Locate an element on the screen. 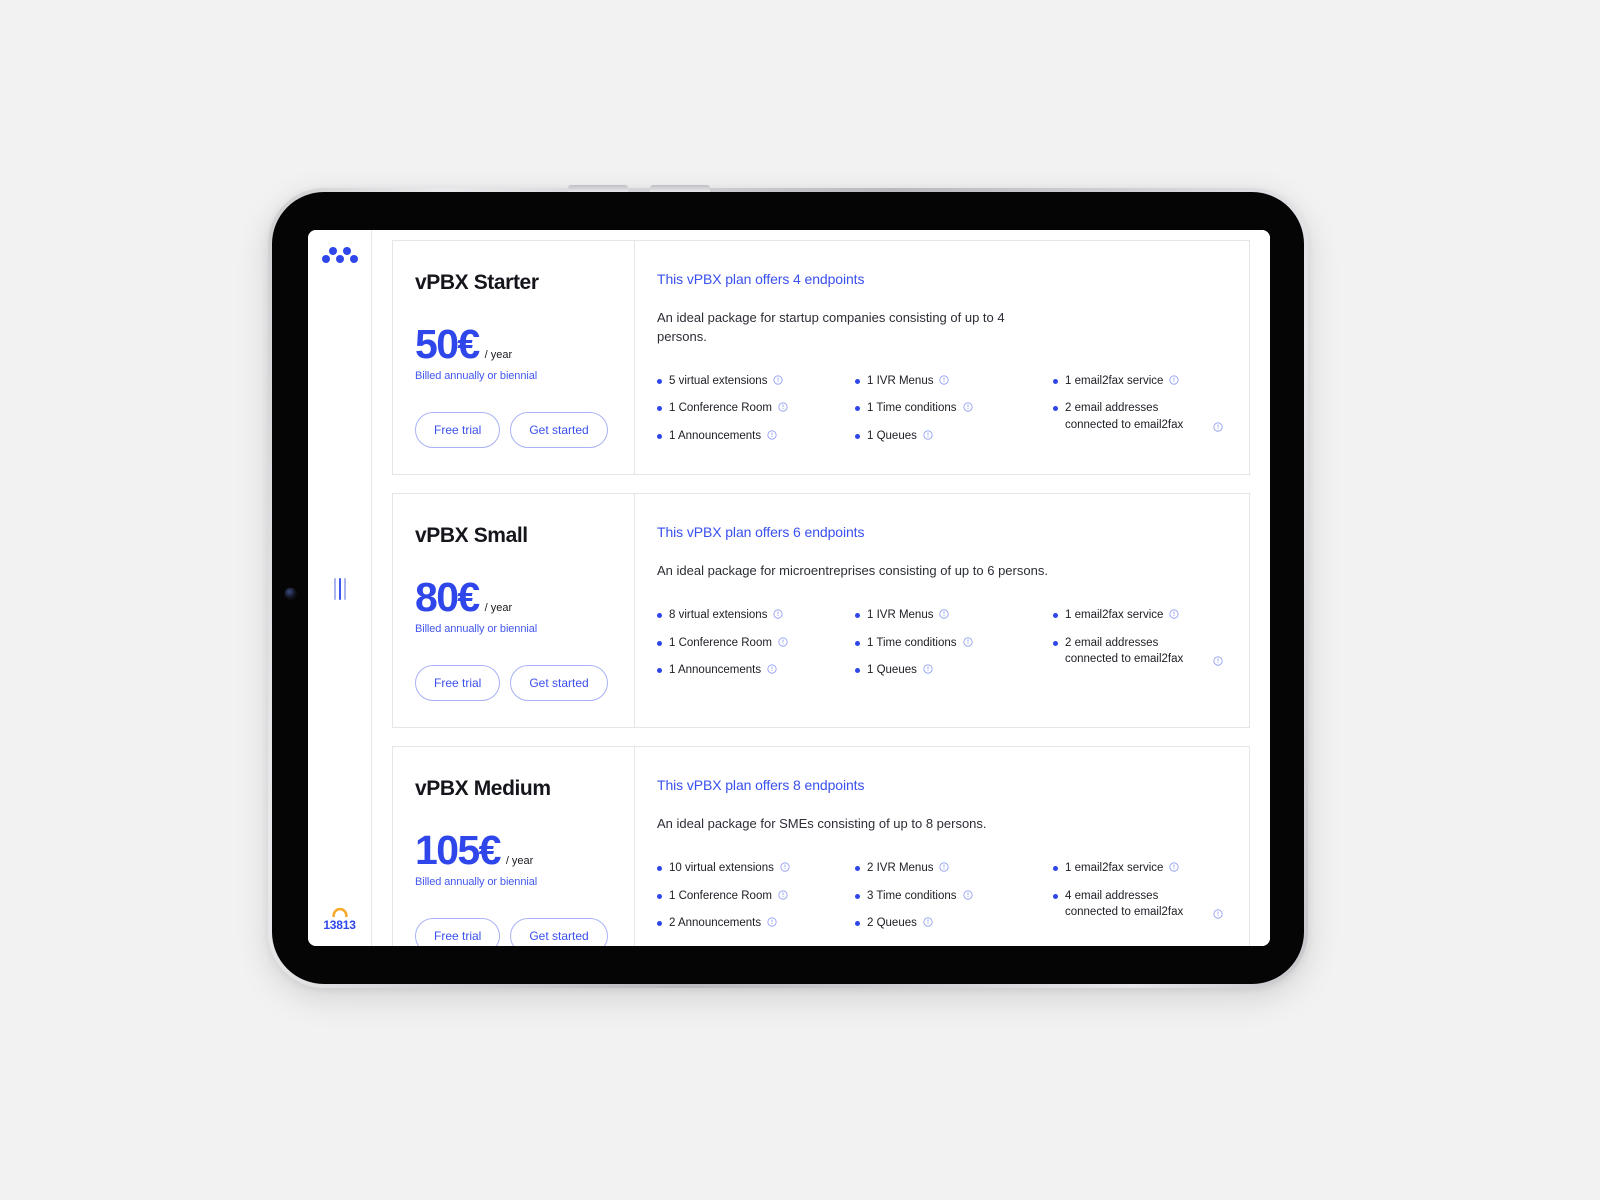 This screenshot has width=1600, height=1200. feature-label: 2 email addresses connected to email2fax is located at coordinates (1124, 651).